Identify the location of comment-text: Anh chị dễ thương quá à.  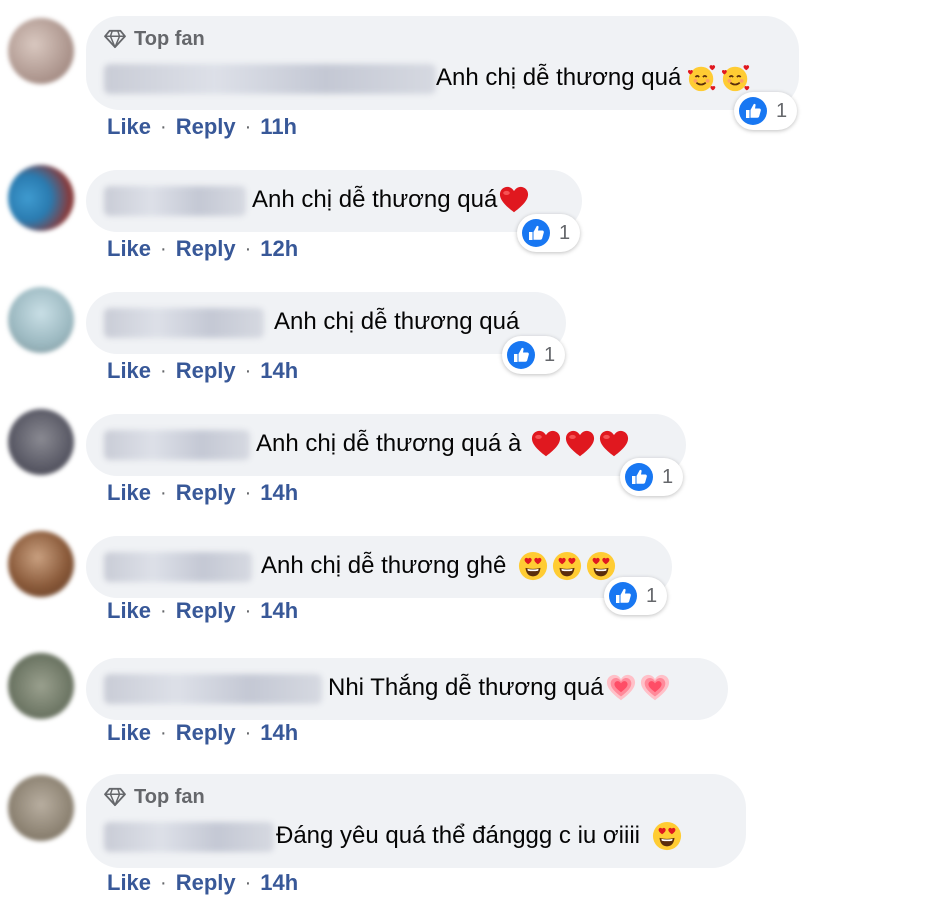
(442, 444).